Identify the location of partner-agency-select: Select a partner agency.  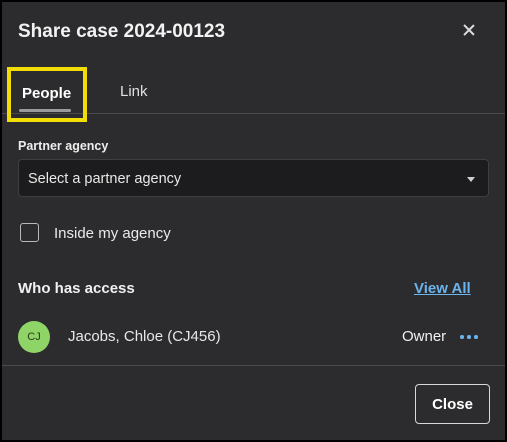
(253, 178).